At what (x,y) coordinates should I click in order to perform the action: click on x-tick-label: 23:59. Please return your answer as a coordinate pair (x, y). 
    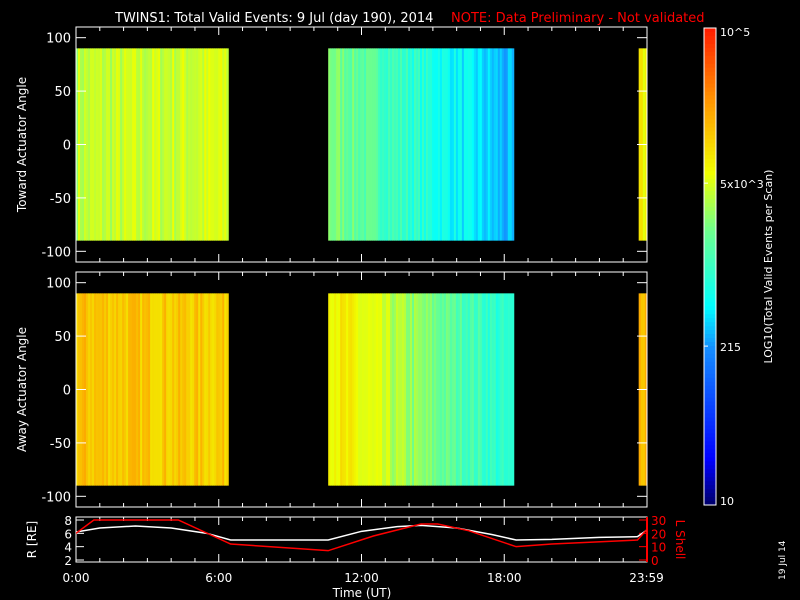
    Looking at the image, I should click on (646, 578).